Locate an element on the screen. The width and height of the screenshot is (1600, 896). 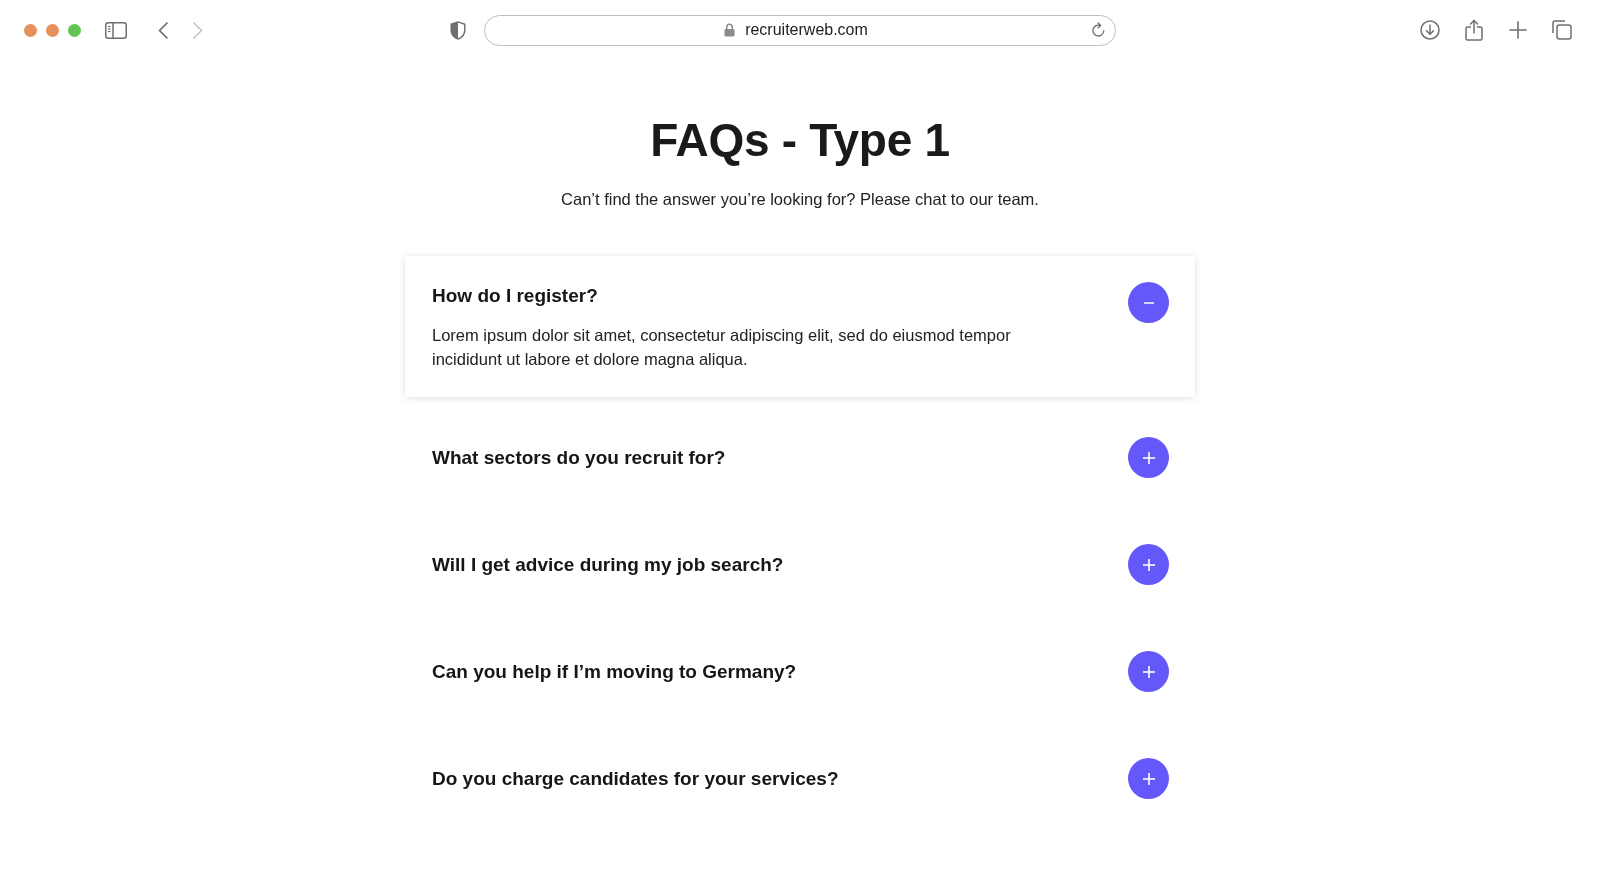
page-title: FAQs - Type 1 is located at coordinates (800, 140).